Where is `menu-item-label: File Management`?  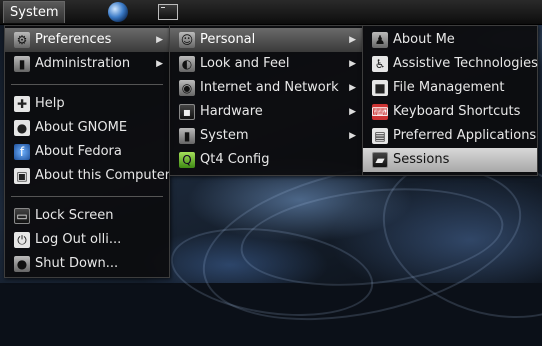
menu-item-label: File Management is located at coordinates (449, 87).